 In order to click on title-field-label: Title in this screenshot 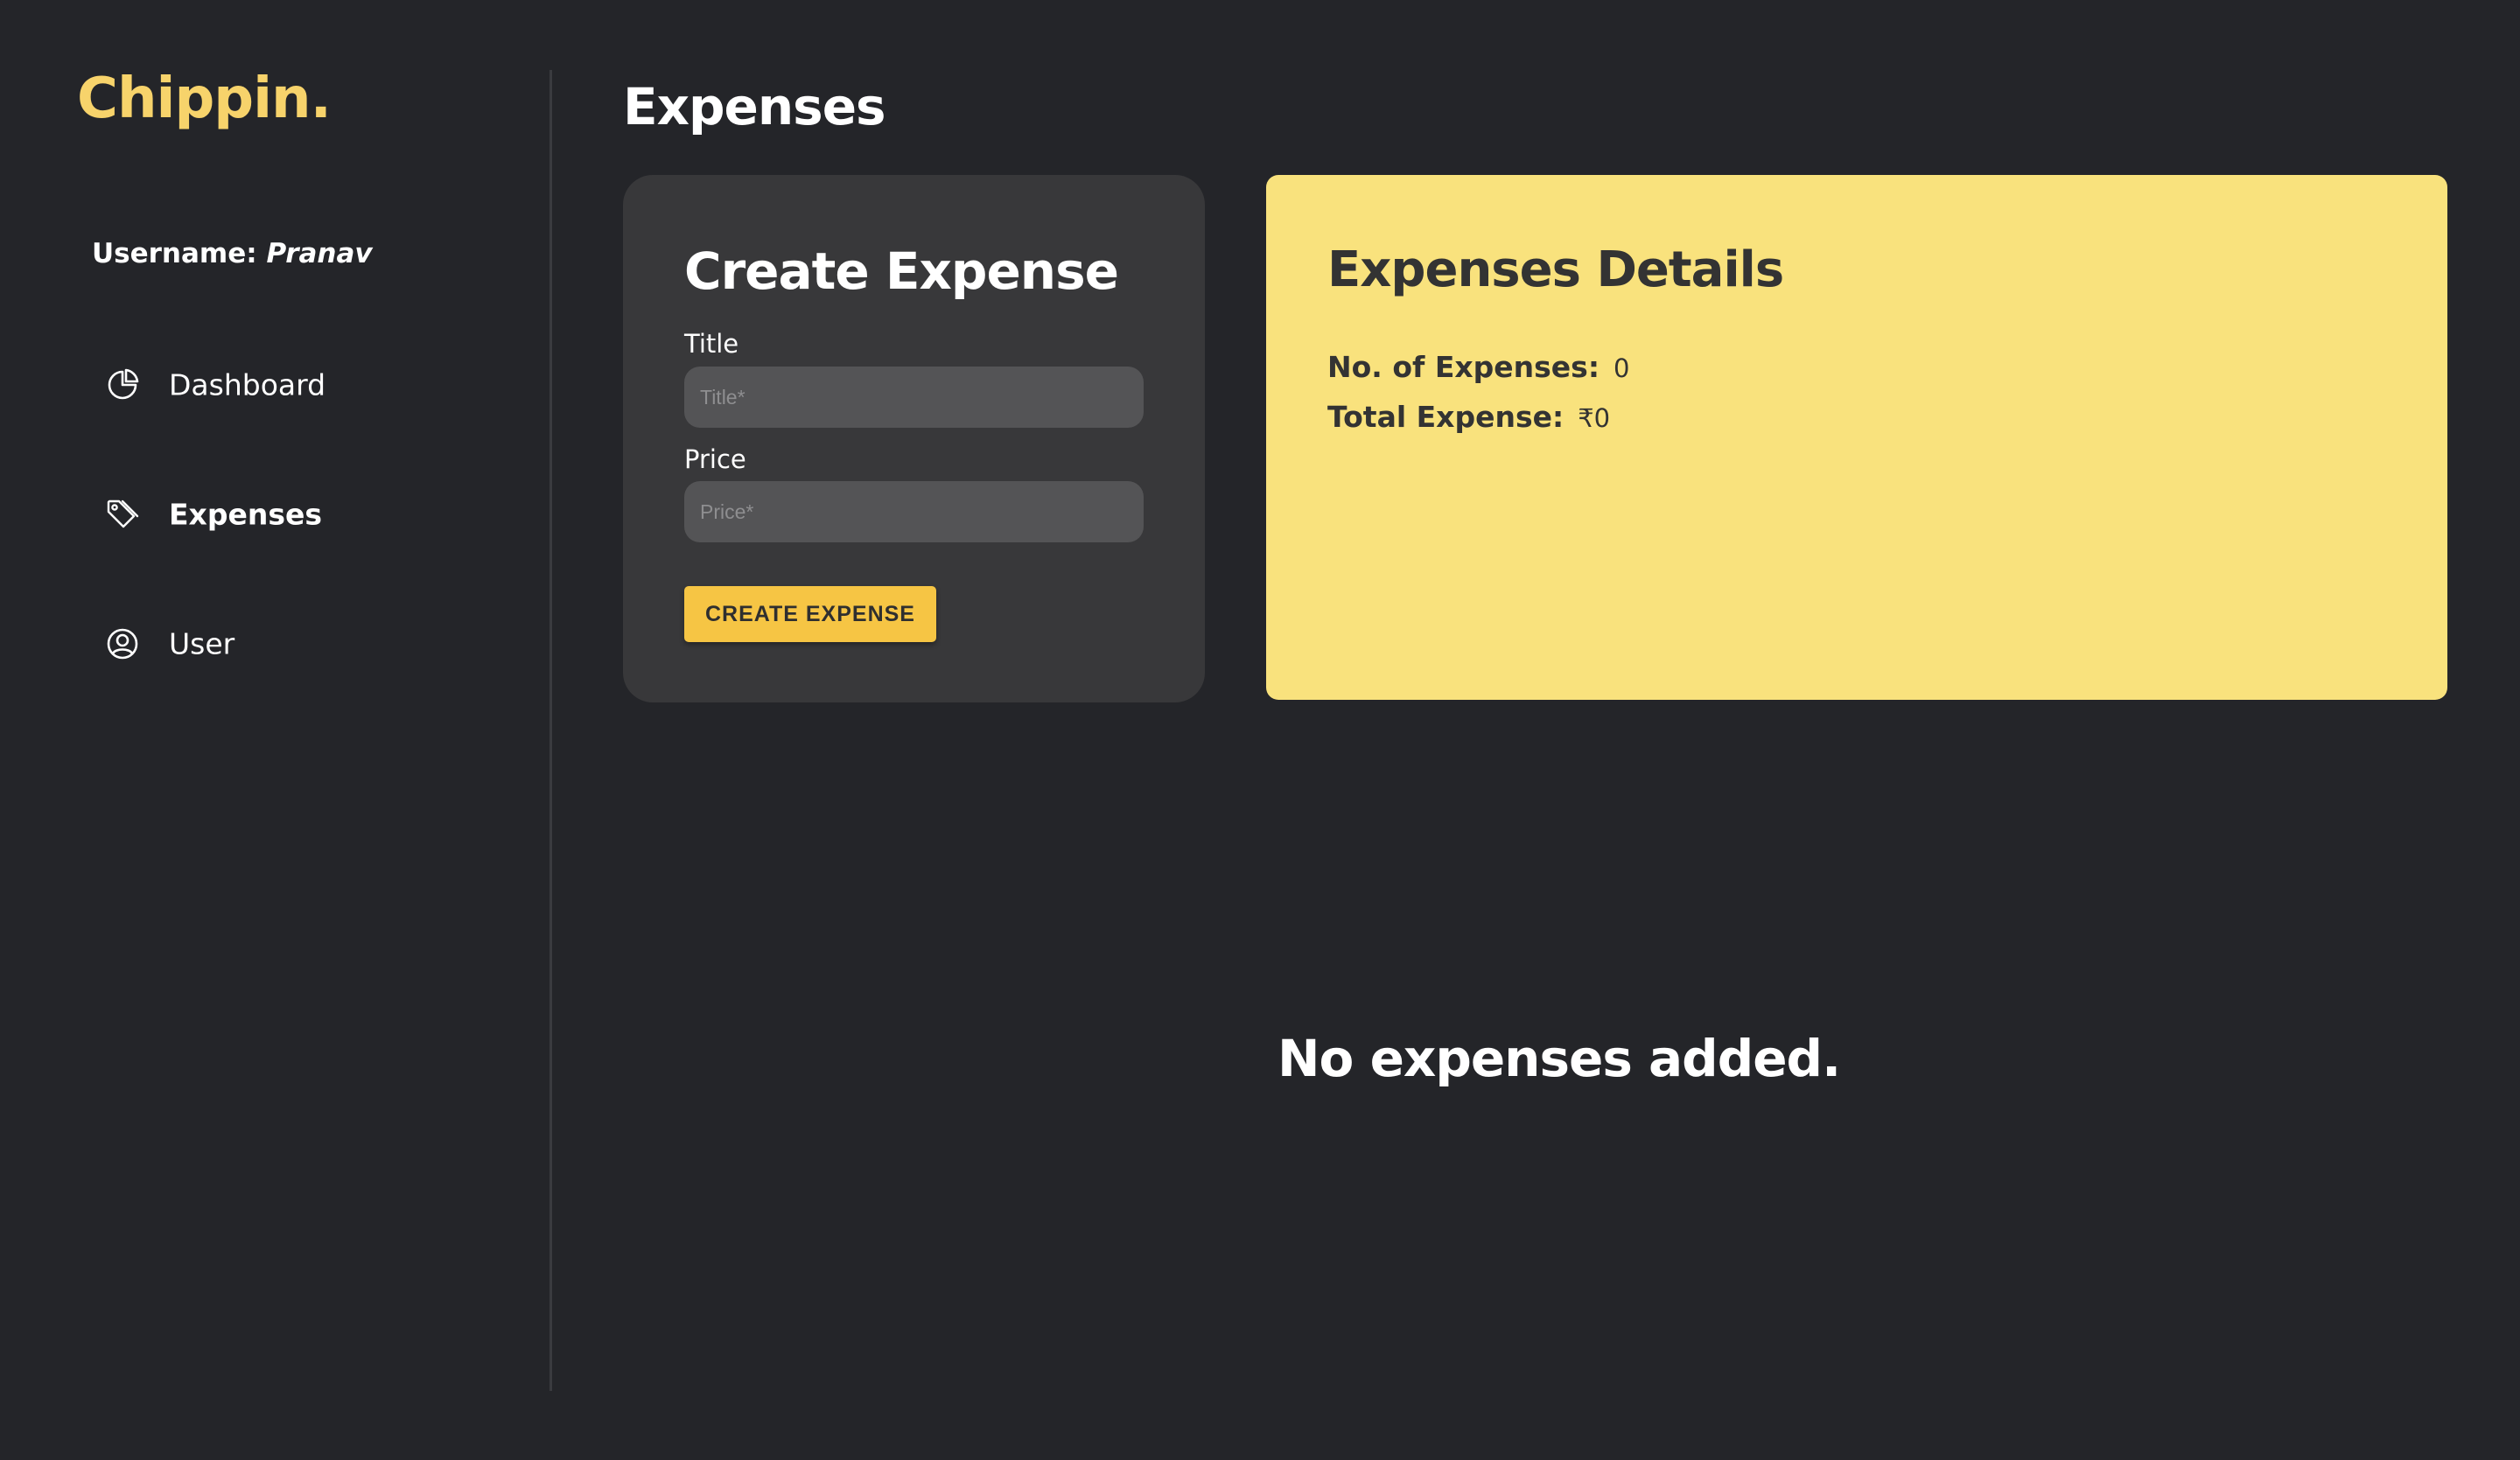, I will do `click(711, 344)`.